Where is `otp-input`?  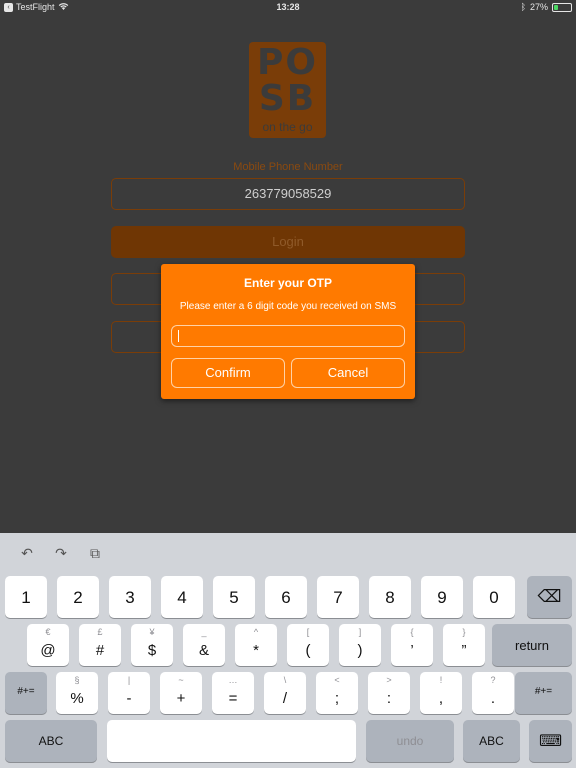
otp-input is located at coordinates (288, 336).